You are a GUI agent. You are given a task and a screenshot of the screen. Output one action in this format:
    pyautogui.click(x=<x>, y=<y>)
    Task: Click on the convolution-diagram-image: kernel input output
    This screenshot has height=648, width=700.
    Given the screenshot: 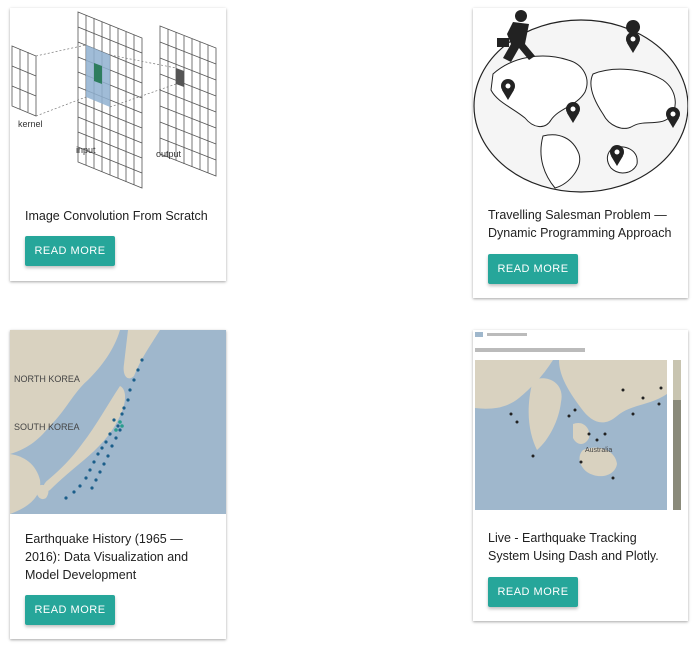 What is the action you would take?
    pyautogui.click(x=118, y=99)
    